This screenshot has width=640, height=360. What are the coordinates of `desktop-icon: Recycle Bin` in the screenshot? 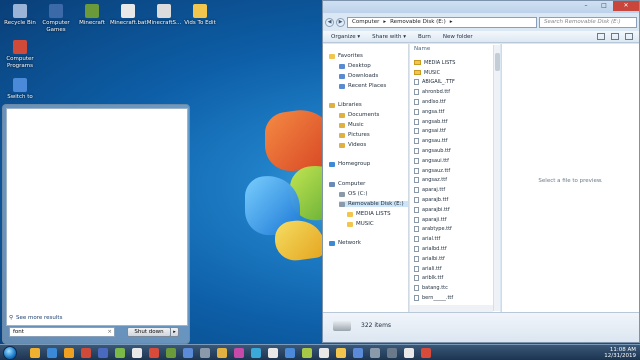 It's located at (20, 15).